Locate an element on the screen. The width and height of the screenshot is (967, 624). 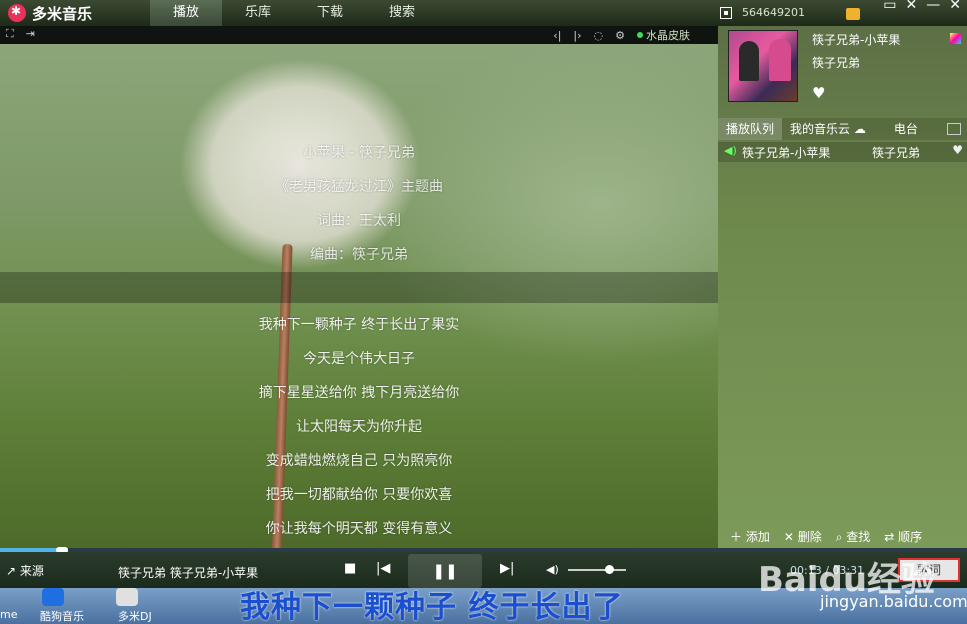
now-playing-artist: 筷子兄弟 is located at coordinates (836, 62).